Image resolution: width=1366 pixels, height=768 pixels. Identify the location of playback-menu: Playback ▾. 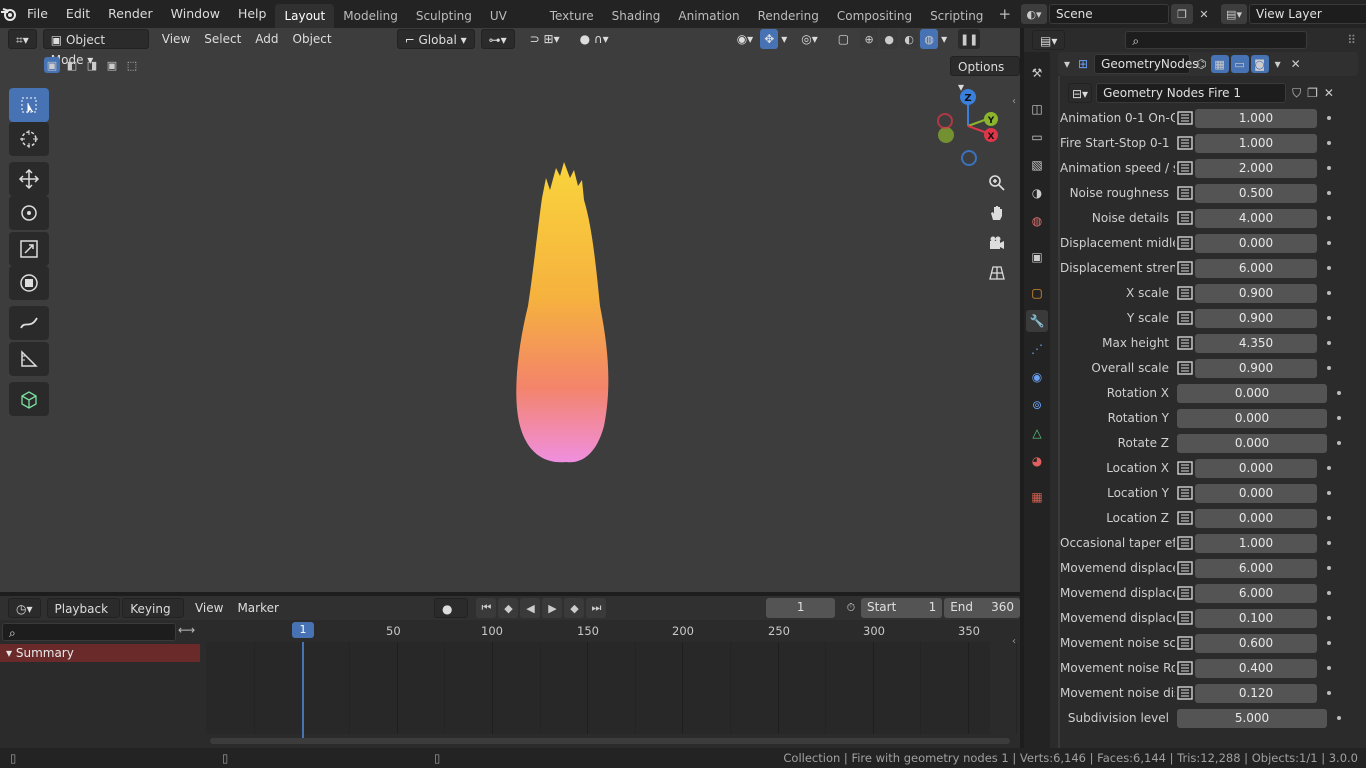
(83, 617).